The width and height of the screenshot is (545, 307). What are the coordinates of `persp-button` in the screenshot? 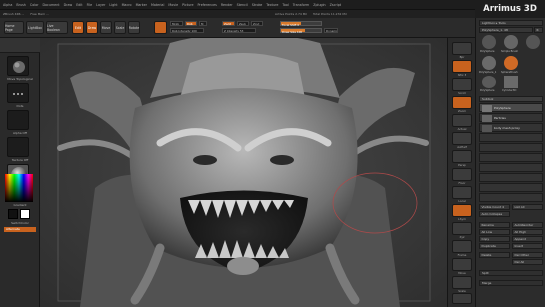 It's located at (462, 156).